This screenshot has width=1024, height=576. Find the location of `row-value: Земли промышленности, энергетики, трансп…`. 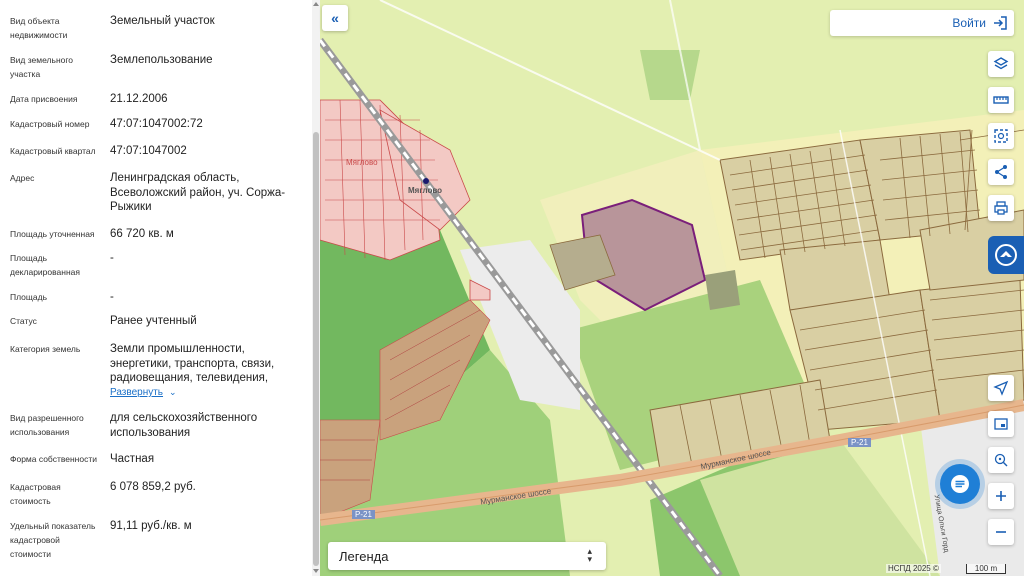

row-value: Земли промышленности, энергетики, трансп… is located at coordinates (192, 363).